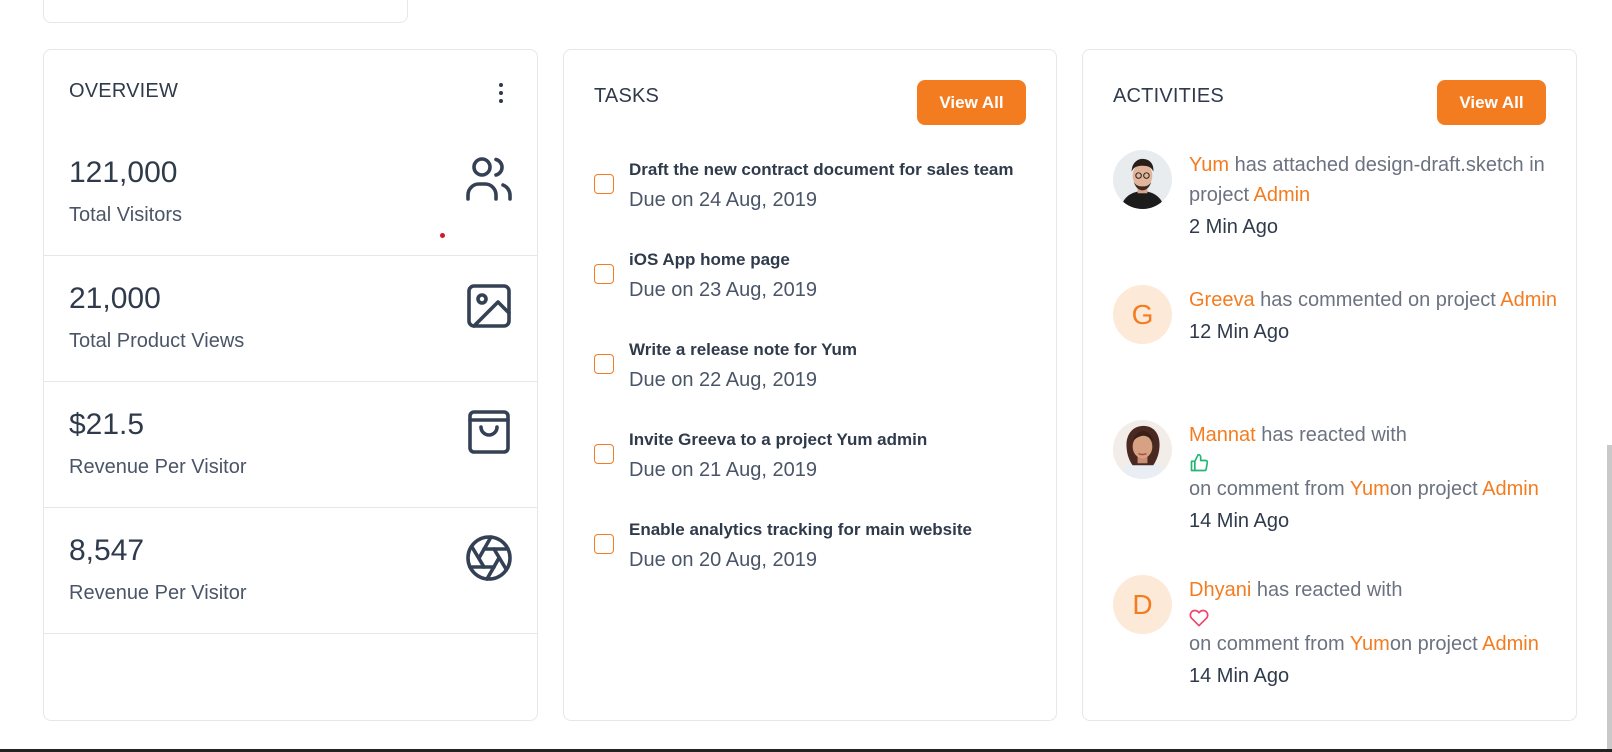 The width and height of the screenshot is (1612, 752). I want to click on stat-row-revenue-per-visitor: $21.5 Revenue Per Visitor, so click(290, 445).